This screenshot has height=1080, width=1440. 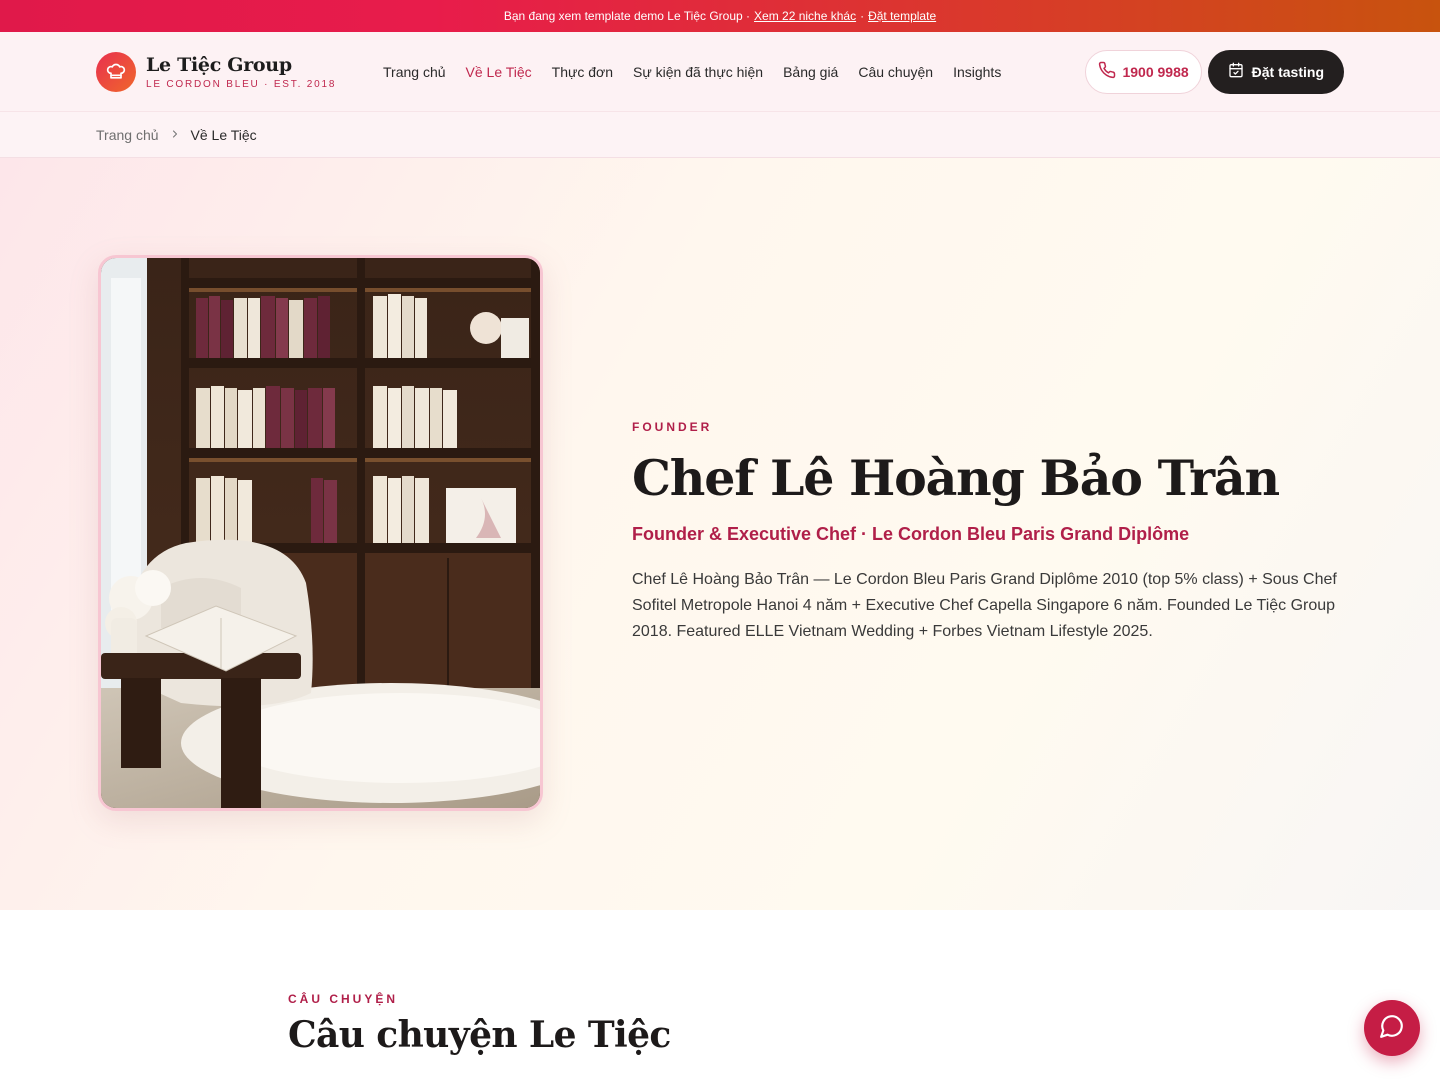 I want to click on brand-logo-link: Le Tiệc Group LE CORDON BLEU · EST. 2018, so click(x=239, y=71).